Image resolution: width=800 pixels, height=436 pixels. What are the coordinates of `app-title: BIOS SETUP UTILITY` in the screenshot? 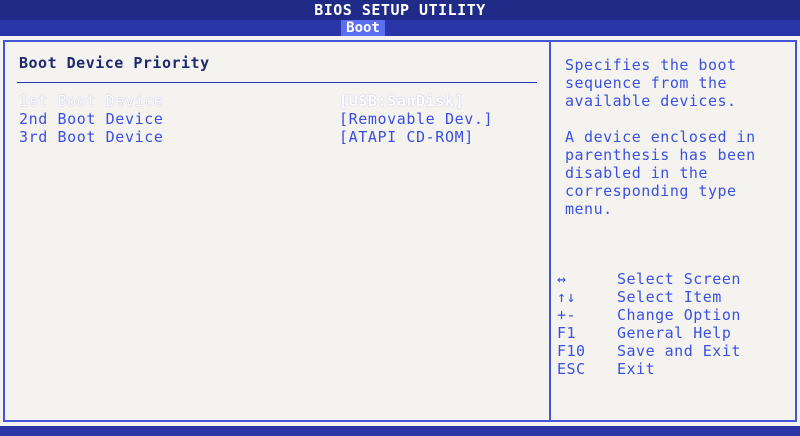 It's located at (400, 10).